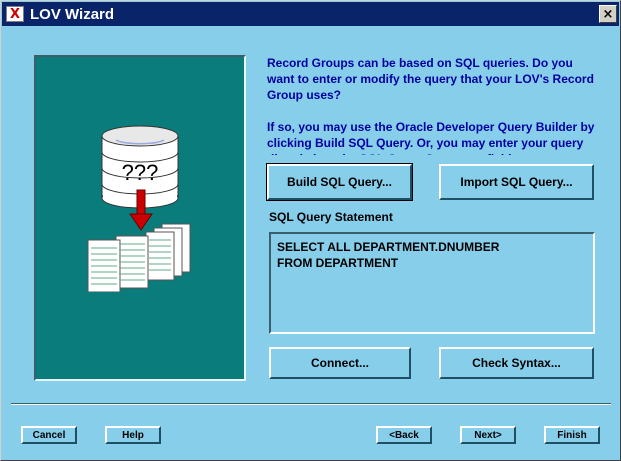 This screenshot has height=461, width=621. I want to click on oracle-forms-icon: X, so click(15, 14).